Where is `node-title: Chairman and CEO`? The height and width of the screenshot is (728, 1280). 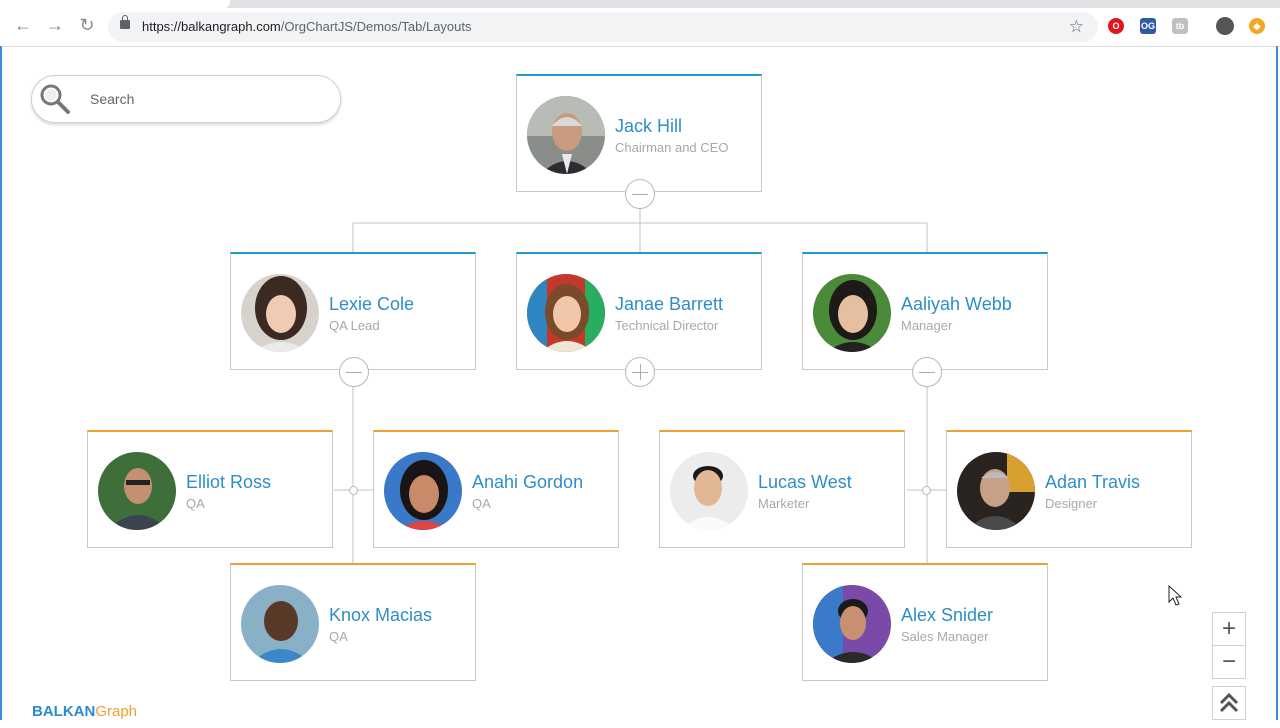
node-title: Chairman and CEO is located at coordinates (672, 147).